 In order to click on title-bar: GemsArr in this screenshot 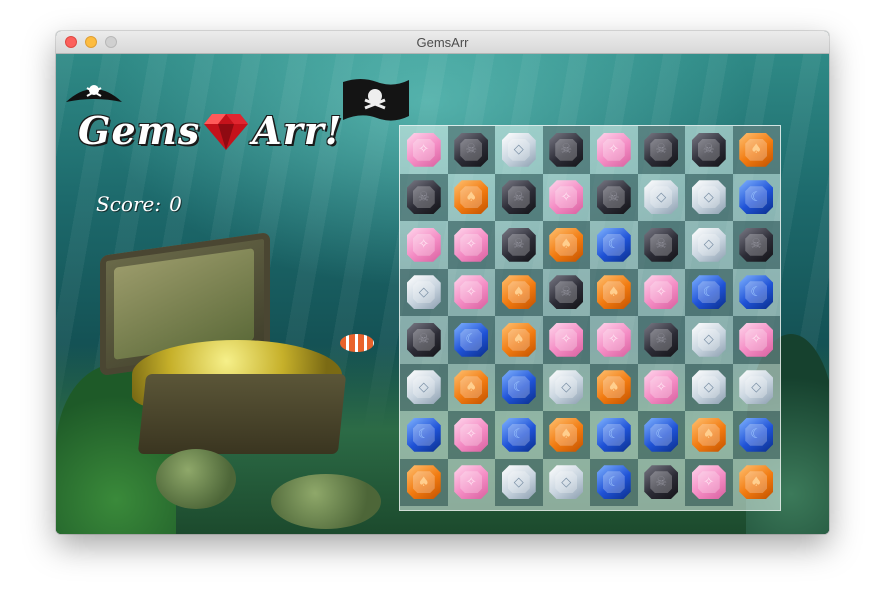, I will do `click(442, 42)`.